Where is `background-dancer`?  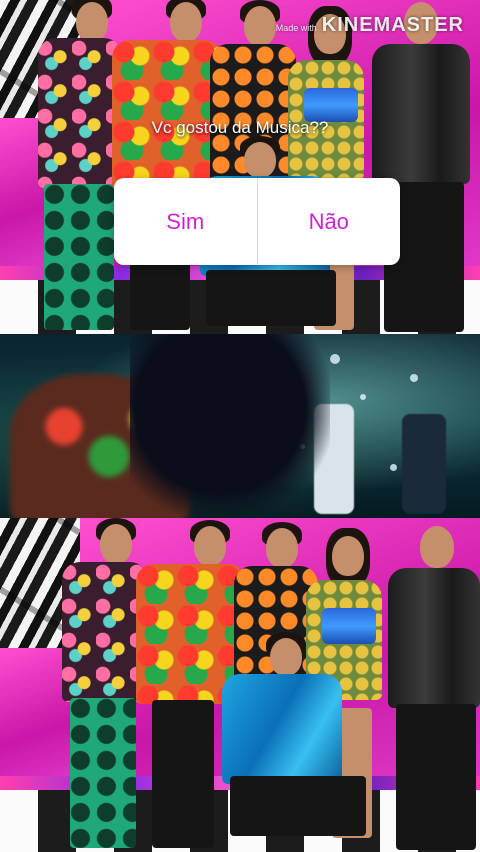
background-dancer is located at coordinates (424, 464).